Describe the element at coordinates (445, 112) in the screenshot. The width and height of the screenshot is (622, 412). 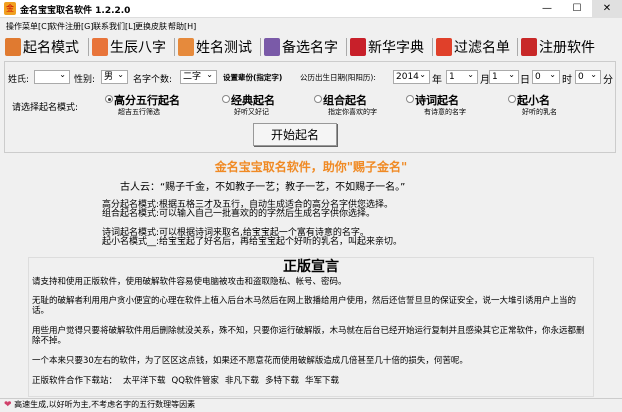
I see `mode-subtitle: 有诗意的名字` at that location.